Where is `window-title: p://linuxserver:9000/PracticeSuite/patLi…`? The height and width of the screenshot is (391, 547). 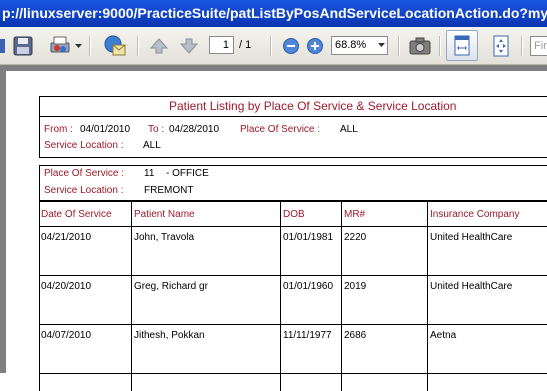
window-title: p://linuxserver:9000/PracticeSuite/patLi… is located at coordinates (274, 13).